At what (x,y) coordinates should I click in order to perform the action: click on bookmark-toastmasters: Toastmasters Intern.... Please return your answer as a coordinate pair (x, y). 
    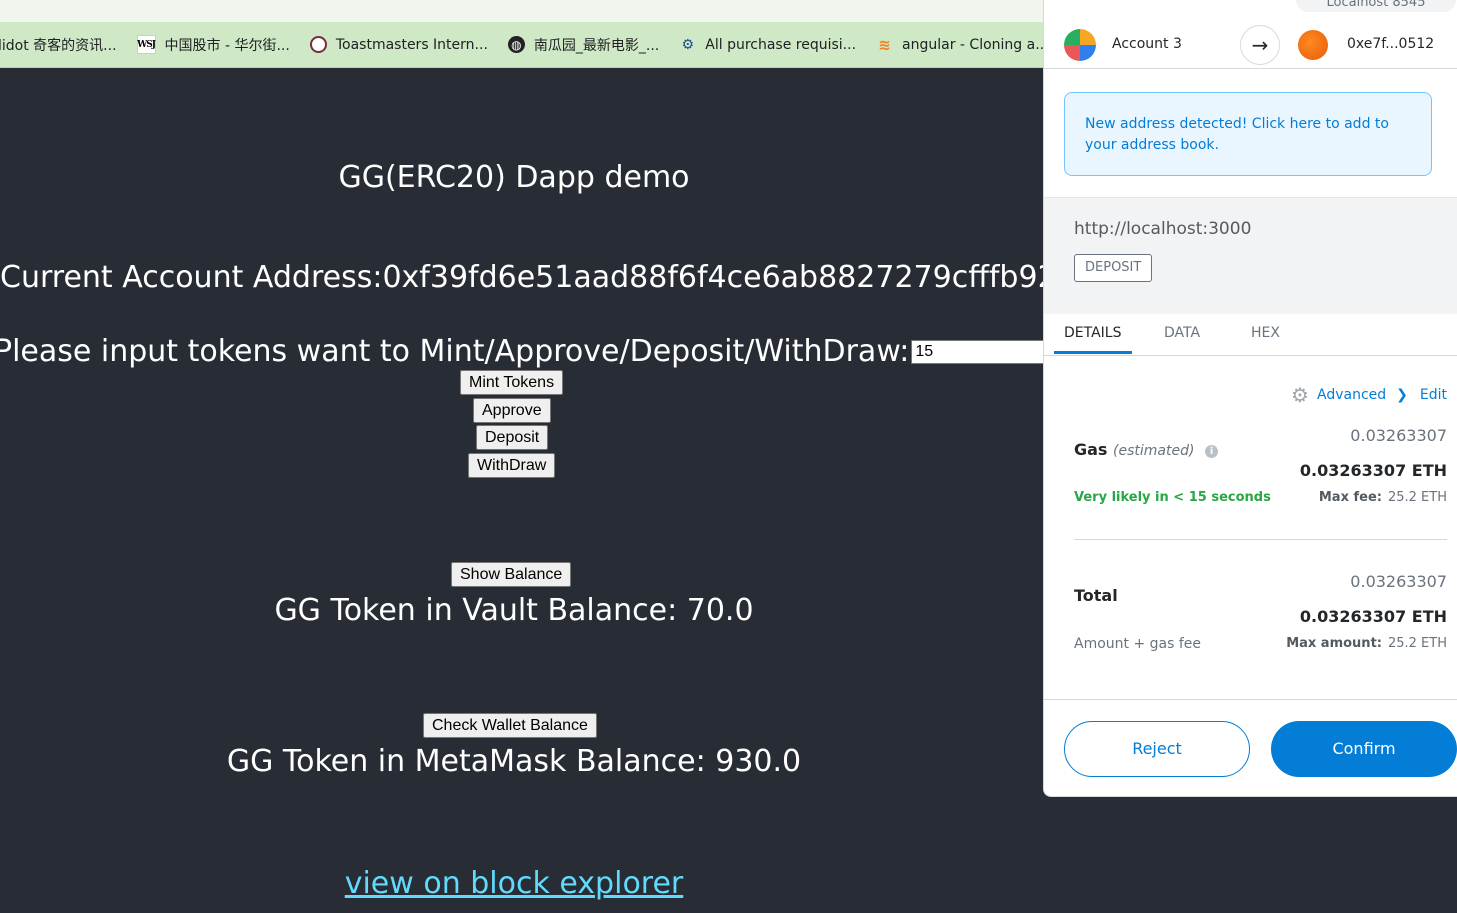
    Looking at the image, I should click on (398, 44).